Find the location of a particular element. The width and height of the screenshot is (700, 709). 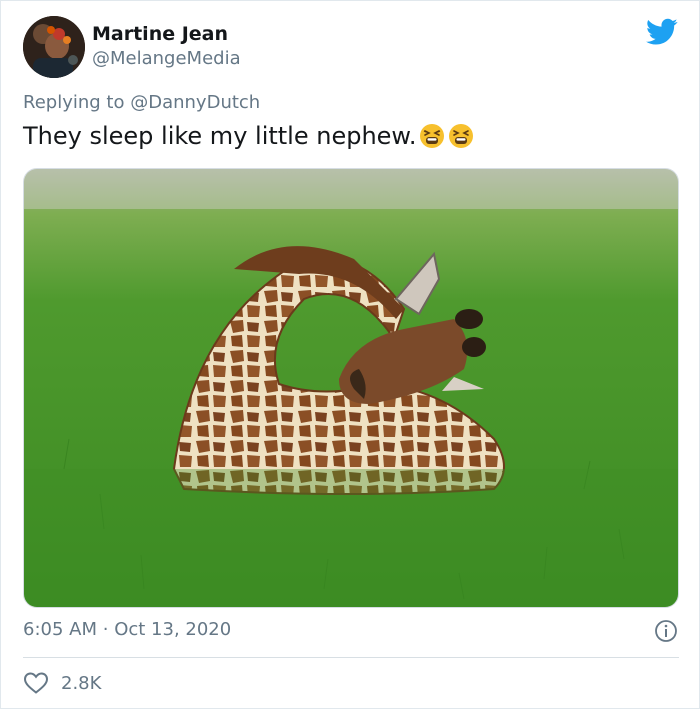

tweet-timestamp: 6:05 AM · Oct 13, 2020 is located at coordinates (127, 629).